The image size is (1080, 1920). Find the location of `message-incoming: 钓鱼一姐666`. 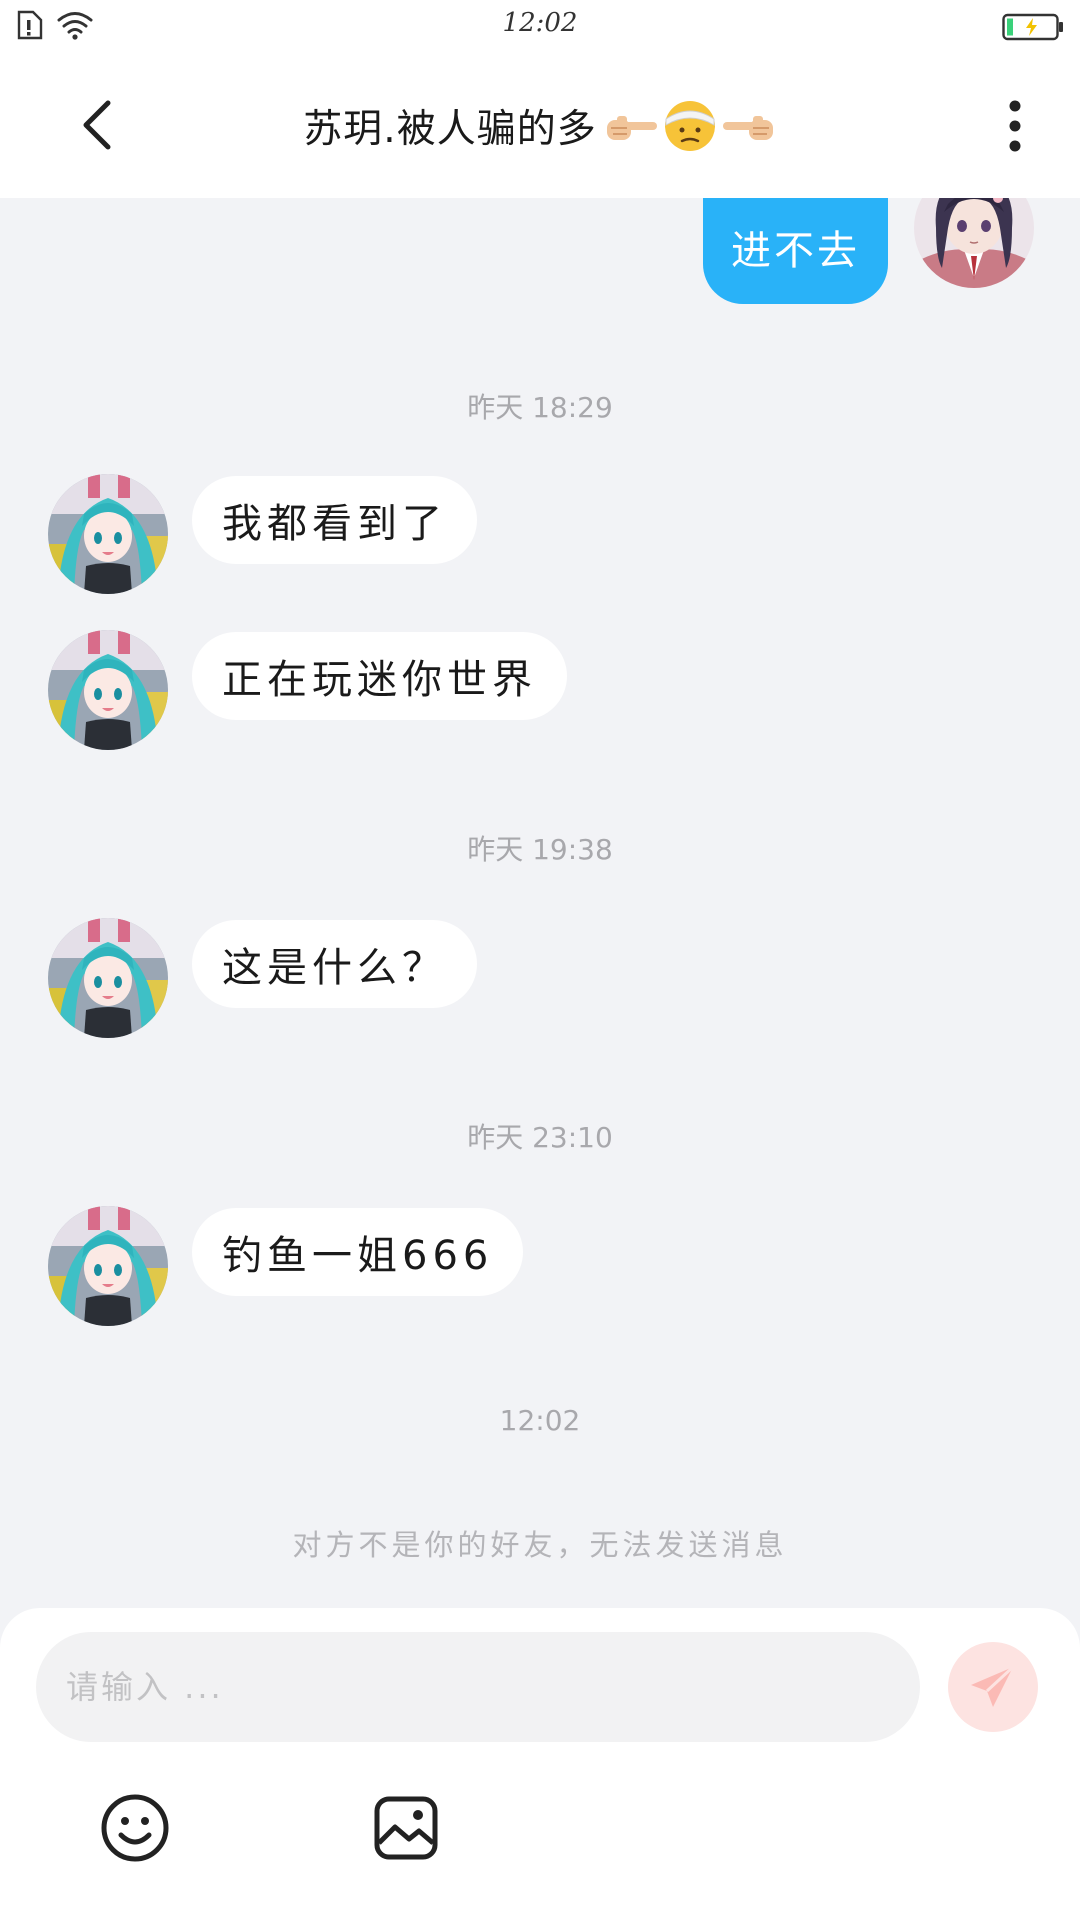

message-incoming: 钓鱼一姐666 is located at coordinates (286, 1266).